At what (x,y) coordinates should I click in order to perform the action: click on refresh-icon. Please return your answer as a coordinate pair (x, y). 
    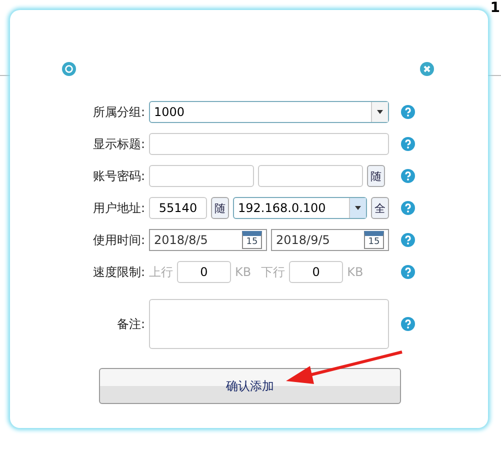
    Looking at the image, I should click on (69, 69).